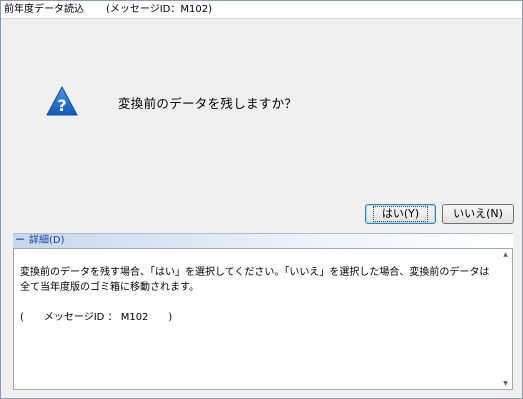 The width and height of the screenshot is (523, 399). What do you see at coordinates (20, 240) in the screenshot?
I see `collapse-icon: －` at bounding box center [20, 240].